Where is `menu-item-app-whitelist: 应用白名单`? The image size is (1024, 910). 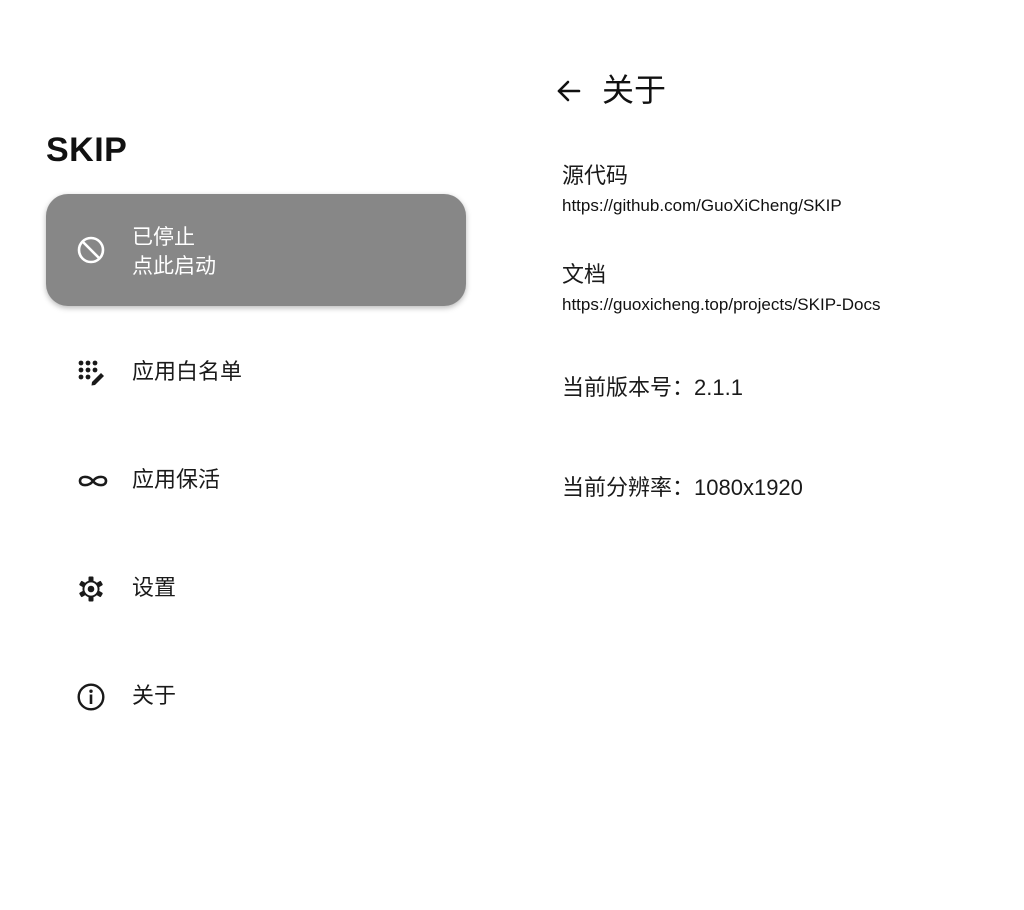 menu-item-app-whitelist: 应用白名单 is located at coordinates (256, 373).